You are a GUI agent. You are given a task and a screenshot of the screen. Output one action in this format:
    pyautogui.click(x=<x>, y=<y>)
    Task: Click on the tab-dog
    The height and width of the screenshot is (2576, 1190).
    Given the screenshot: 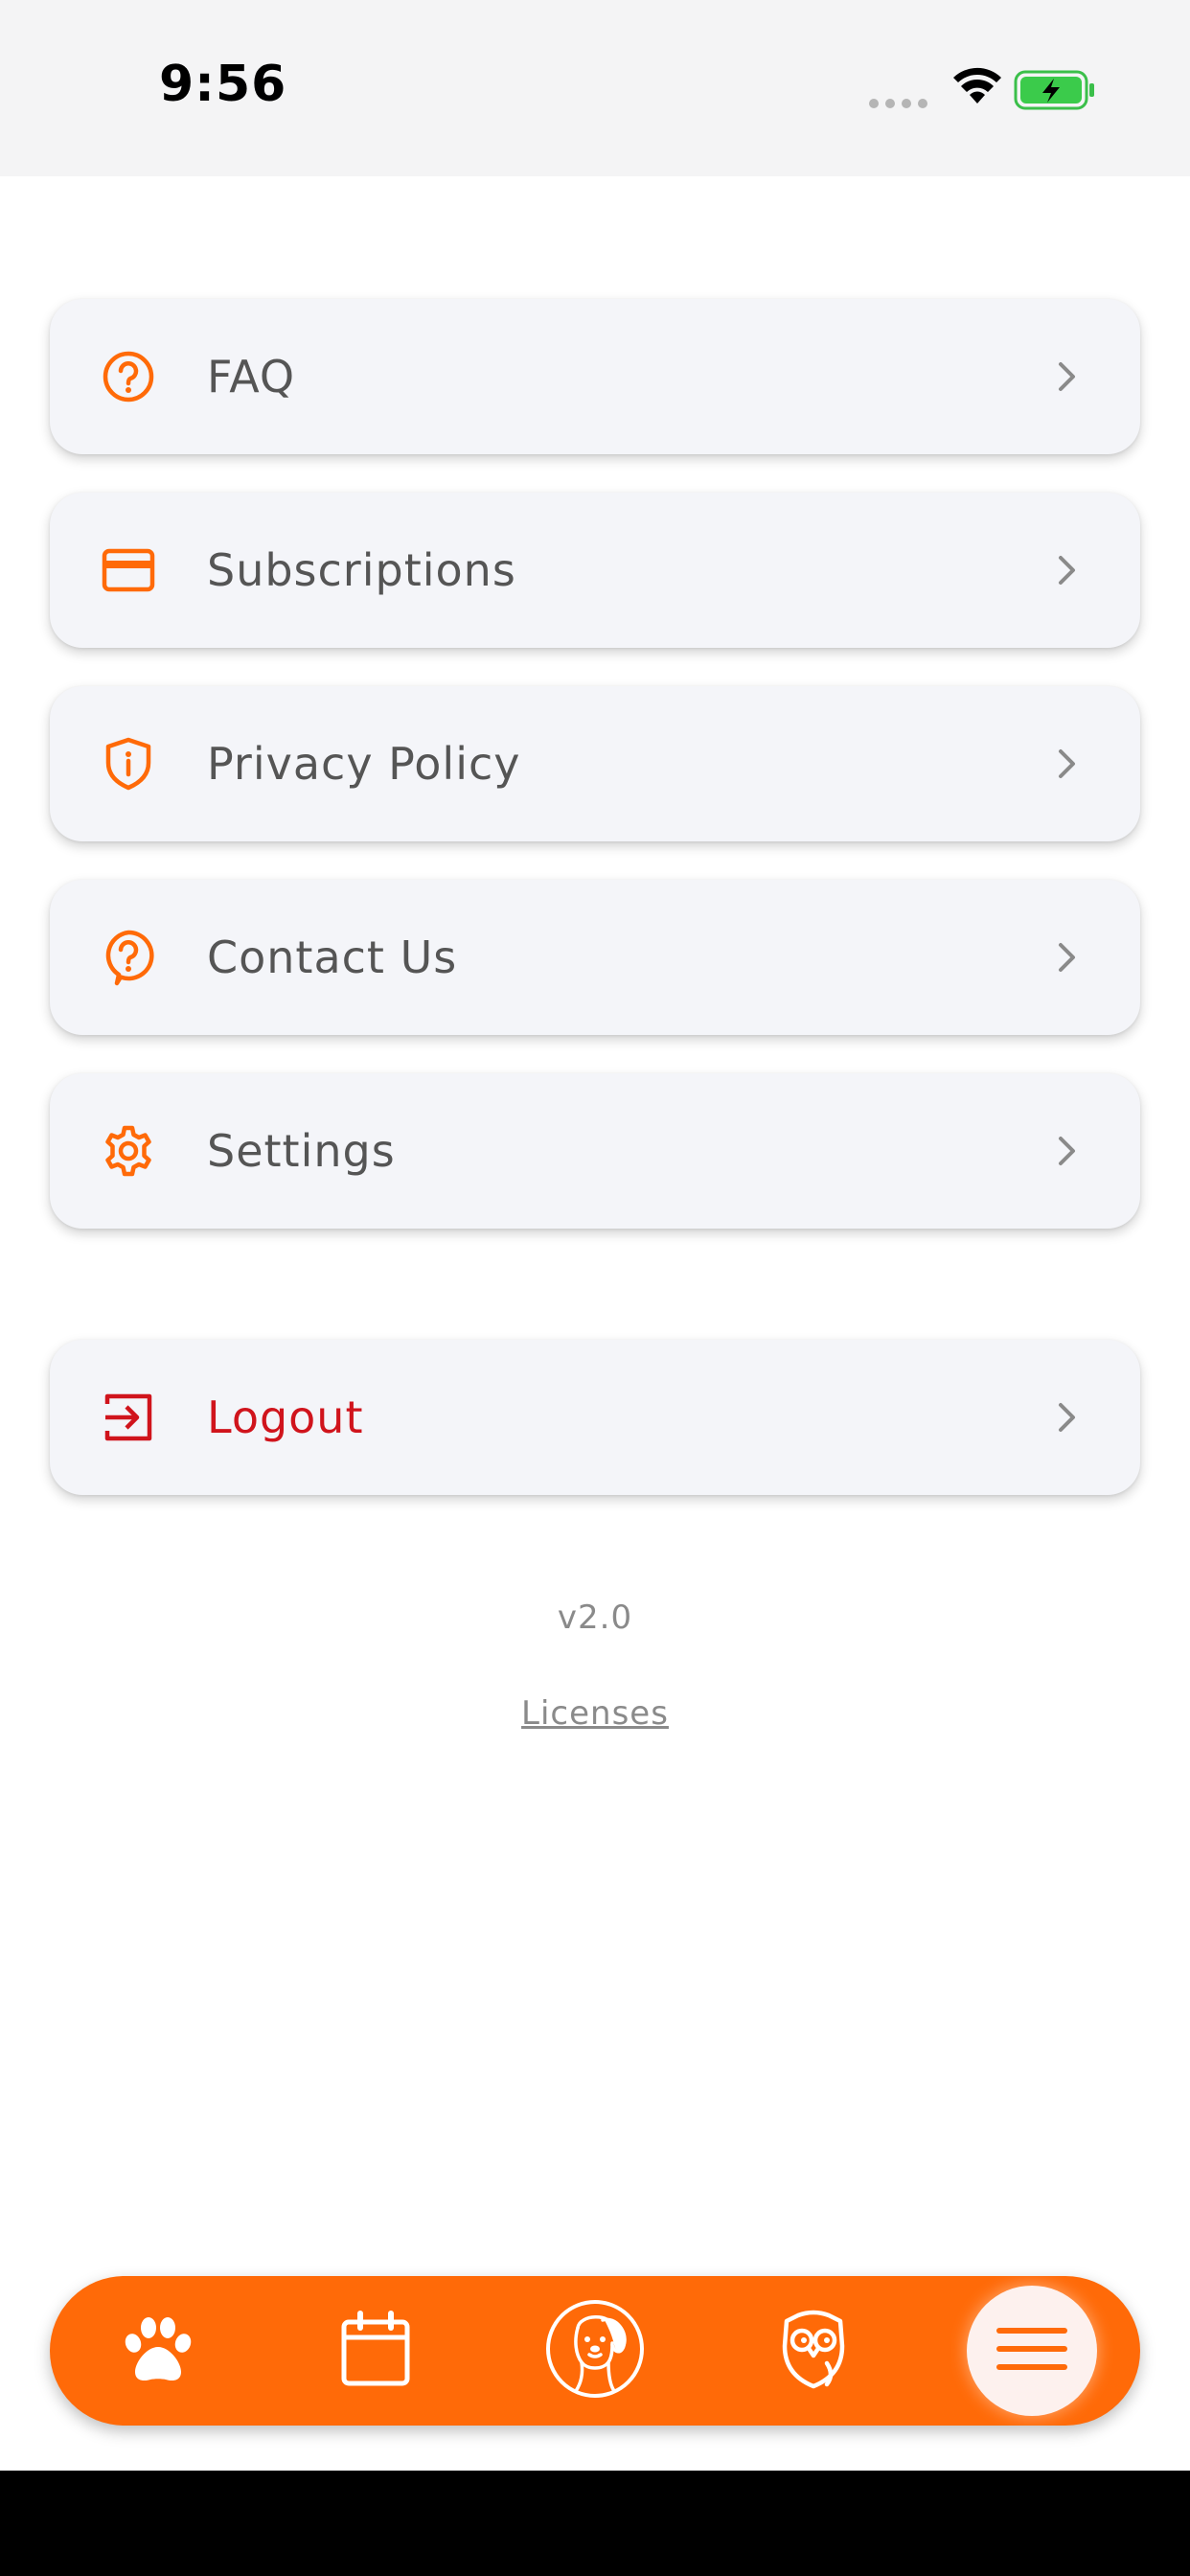 What is the action you would take?
    pyautogui.click(x=595, y=2351)
    